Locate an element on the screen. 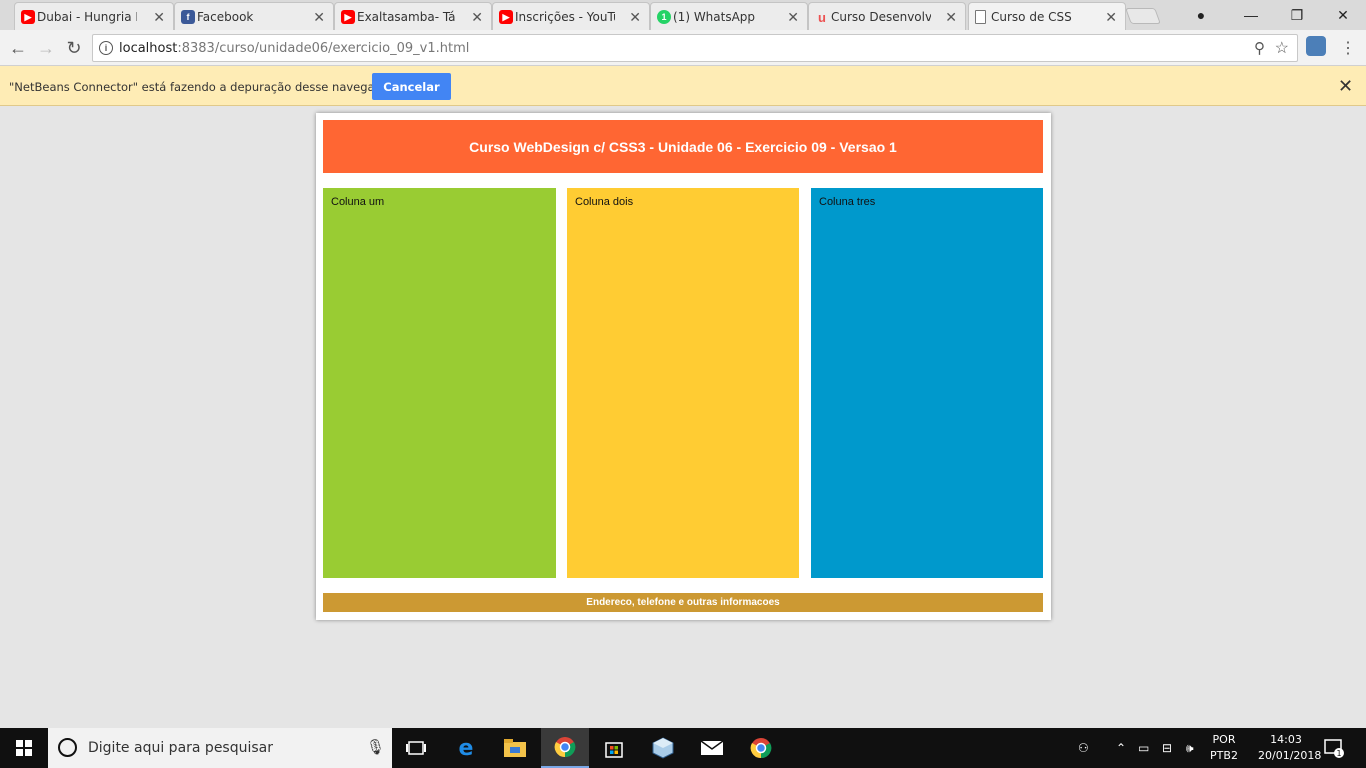 The image size is (1366, 768). back-arrow-icon: ← is located at coordinates (18, 48).